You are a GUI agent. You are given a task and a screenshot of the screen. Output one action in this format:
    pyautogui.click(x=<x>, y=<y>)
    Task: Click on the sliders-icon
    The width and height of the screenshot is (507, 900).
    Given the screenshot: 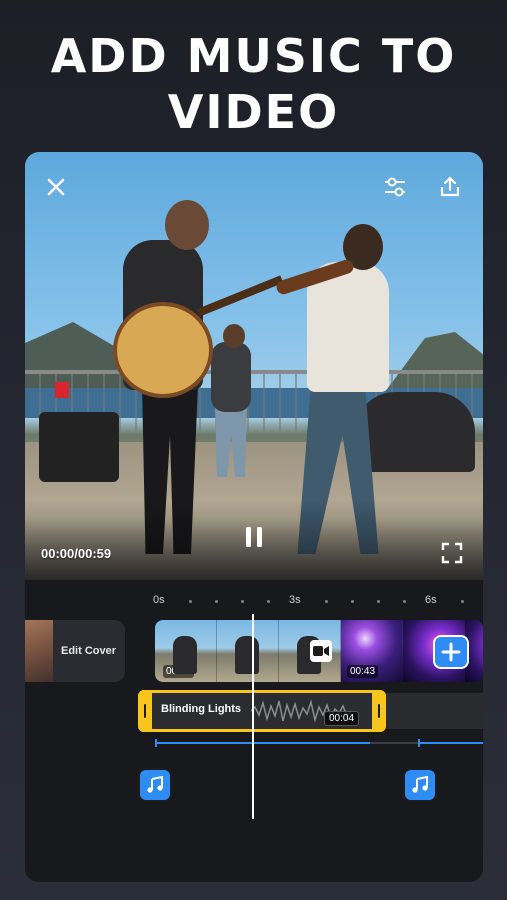 What is the action you would take?
    pyautogui.click(x=395, y=187)
    